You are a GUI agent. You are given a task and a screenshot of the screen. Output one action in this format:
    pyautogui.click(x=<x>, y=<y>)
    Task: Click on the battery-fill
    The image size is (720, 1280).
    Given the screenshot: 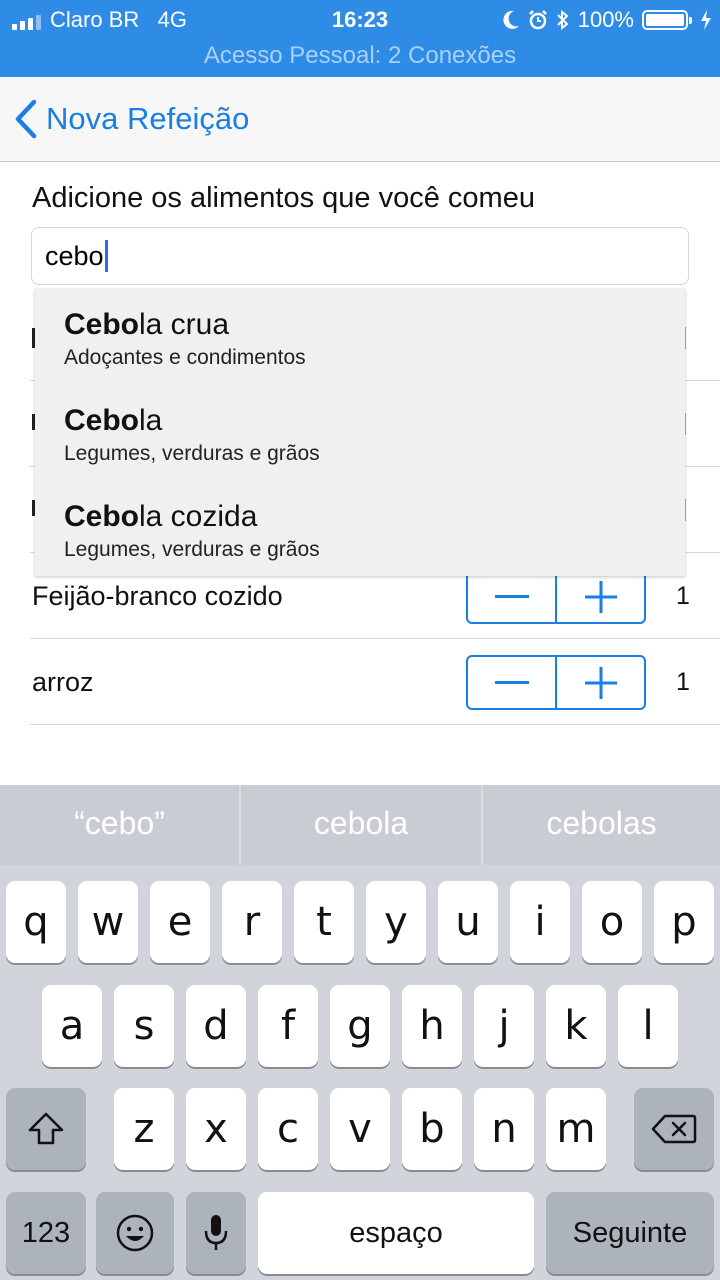 What is the action you would take?
    pyautogui.click(x=665, y=20)
    